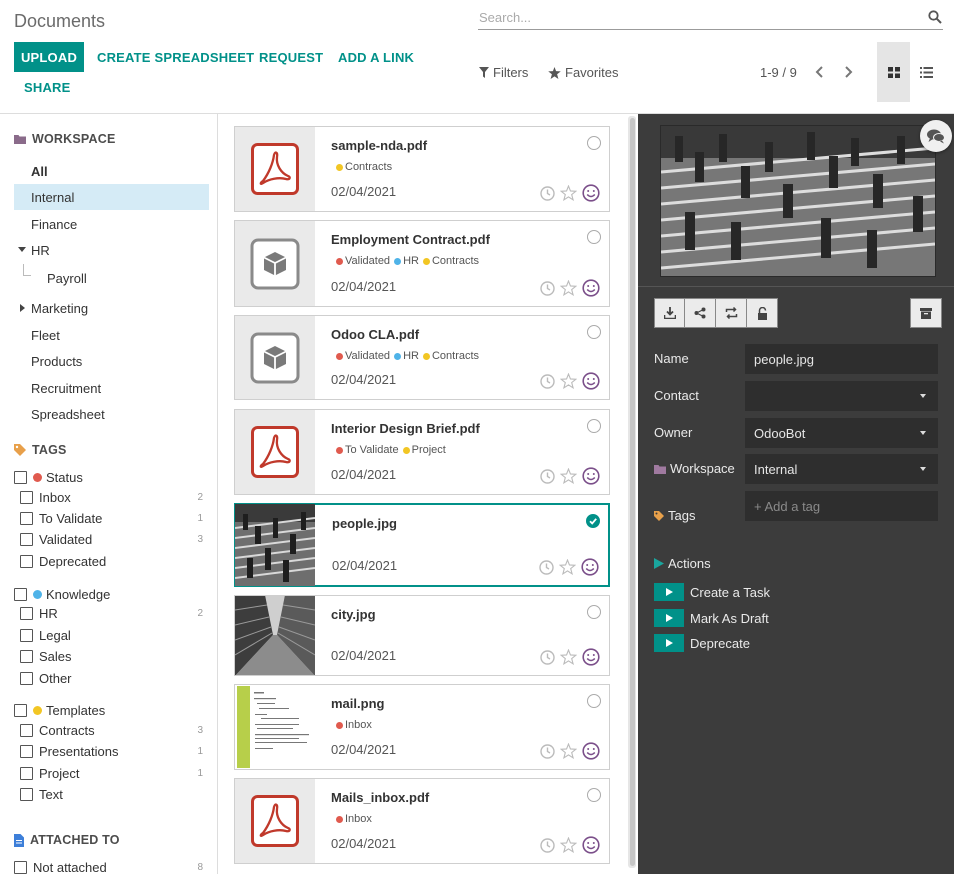  Describe the element at coordinates (113, 539) in the screenshot. I see `tag-item-validated: Validated 3` at that location.